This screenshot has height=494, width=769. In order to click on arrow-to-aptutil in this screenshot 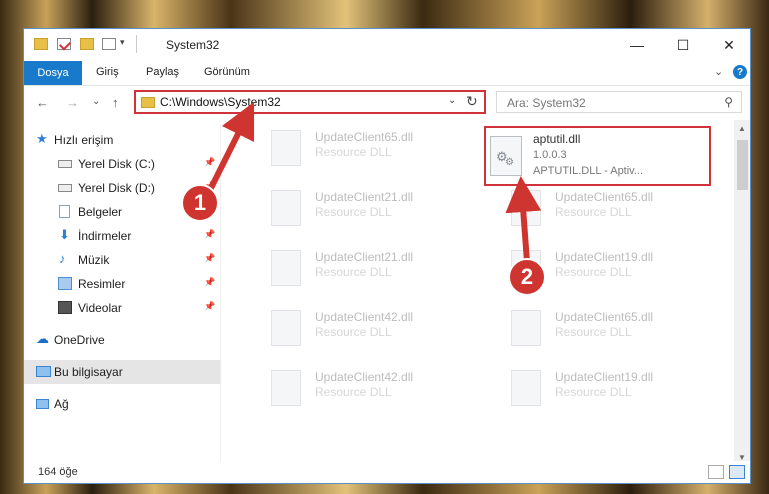, I will do `click(523, 219)`.